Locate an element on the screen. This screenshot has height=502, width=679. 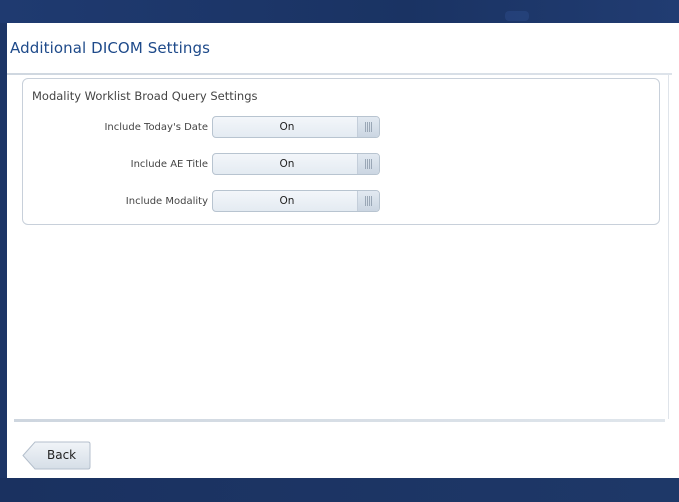
toggle-include-ae-title: On is located at coordinates (296, 164).